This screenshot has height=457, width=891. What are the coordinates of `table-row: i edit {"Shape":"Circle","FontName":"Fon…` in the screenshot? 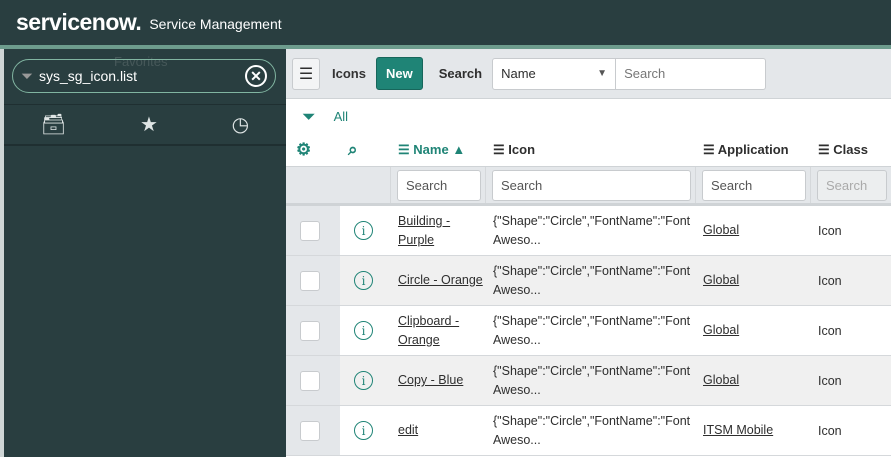 It's located at (588, 431).